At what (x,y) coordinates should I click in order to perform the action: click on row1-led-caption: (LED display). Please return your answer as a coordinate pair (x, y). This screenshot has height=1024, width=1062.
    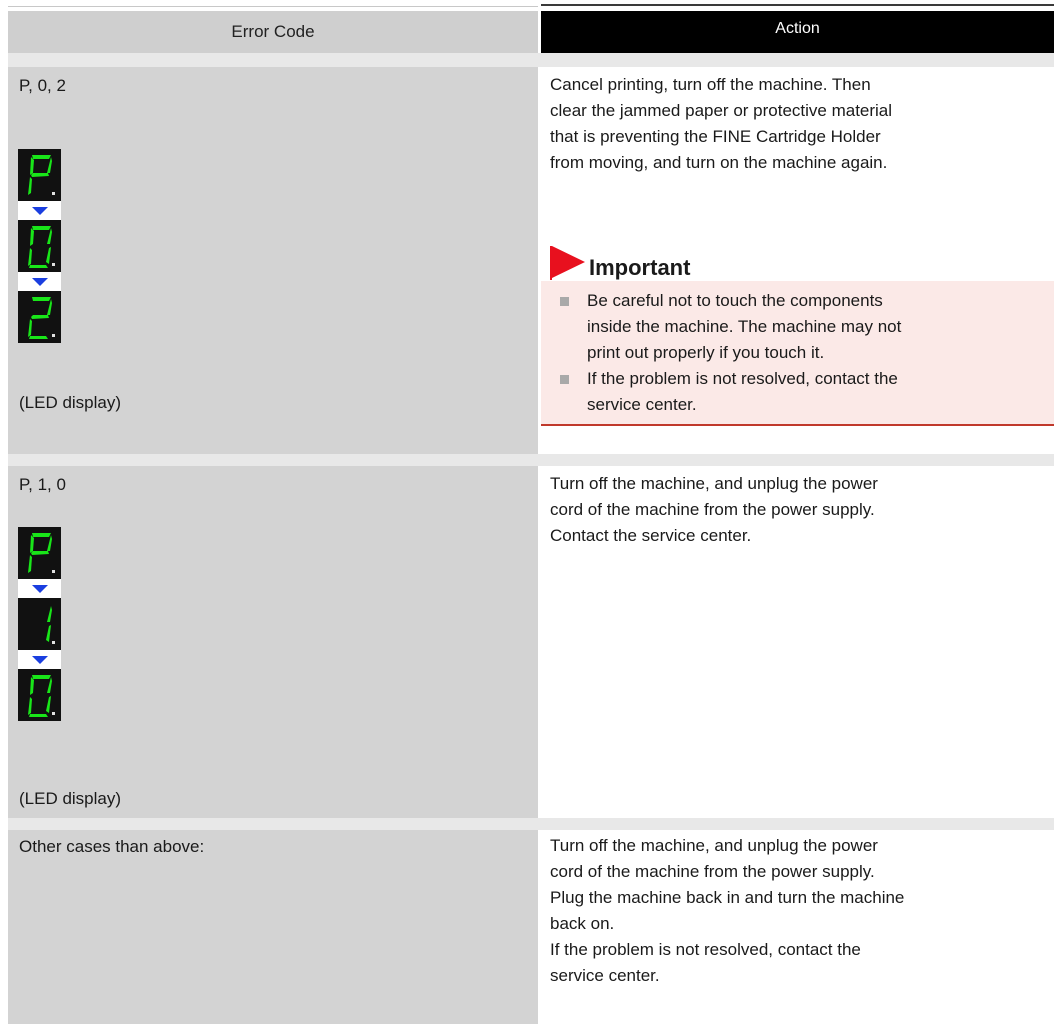
    Looking at the image, I should click on (70, 402).